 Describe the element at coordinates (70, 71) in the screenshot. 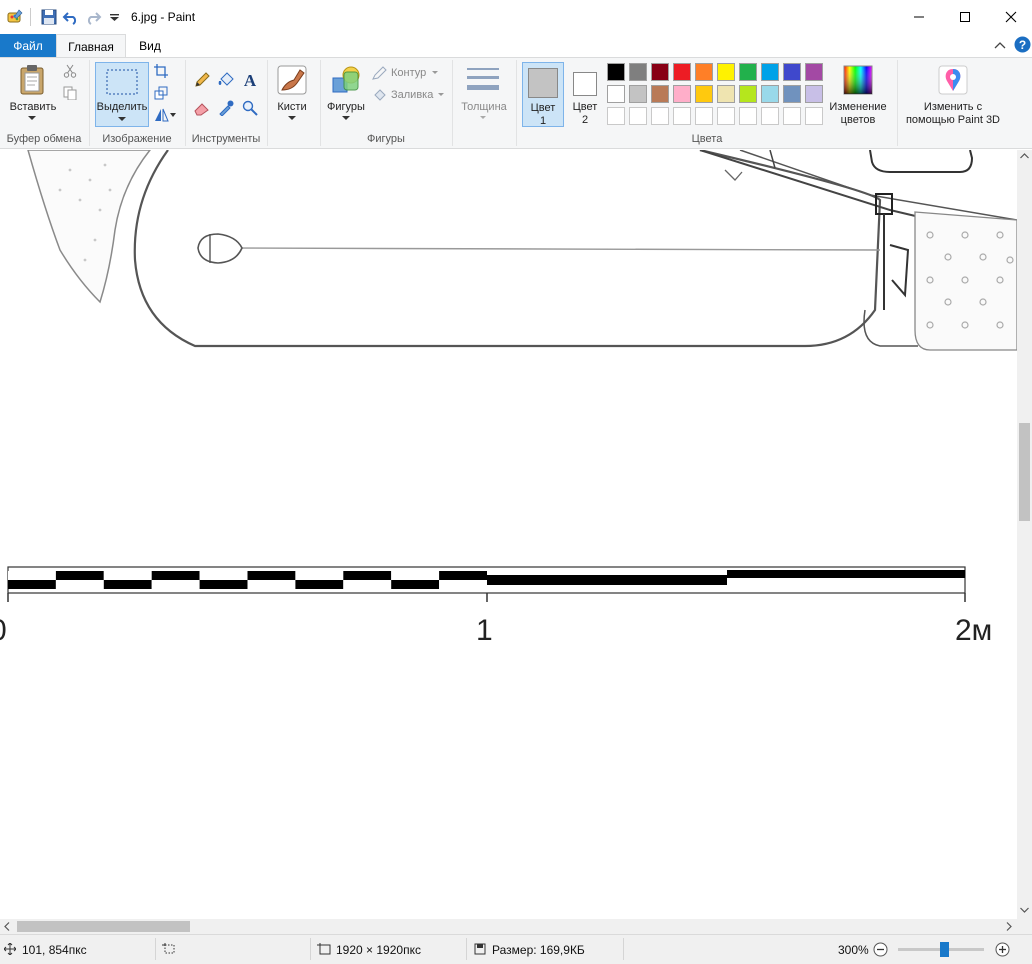

I see `cut-icon` at that location.